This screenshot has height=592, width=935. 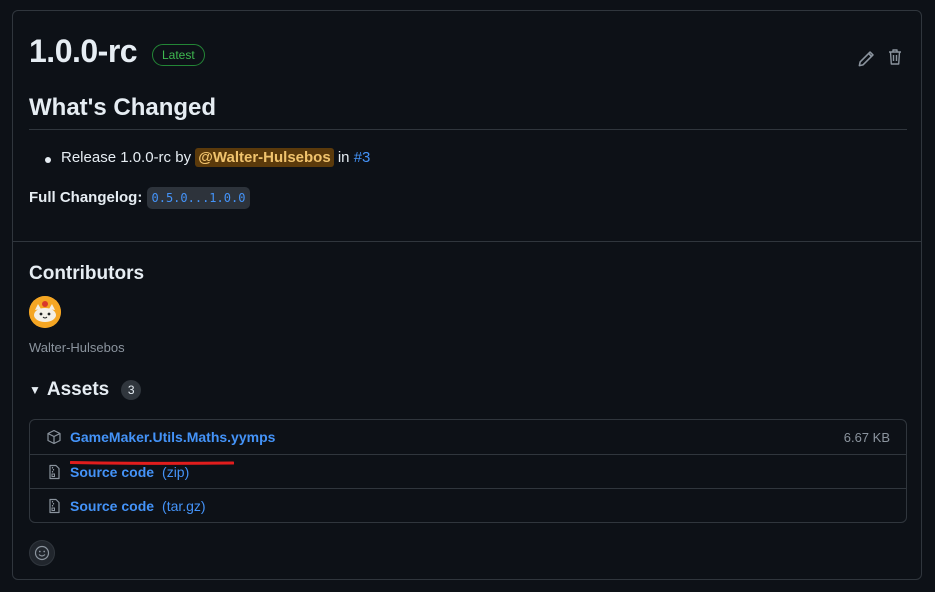 What do you see at coordinates (54, 437) in the screenshot?
I see `package-icon` at bounding box center [54, 437].